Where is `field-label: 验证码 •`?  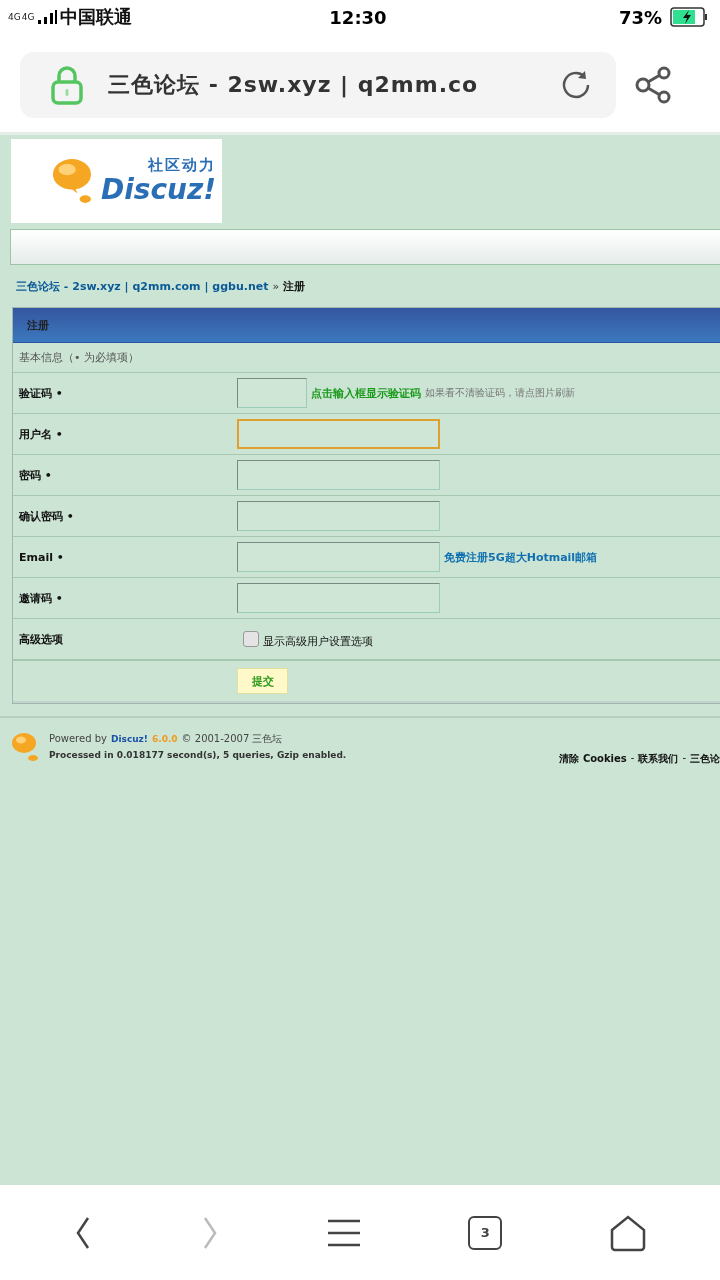
field-label: 验证码 • is located at coordinates (41, 393).